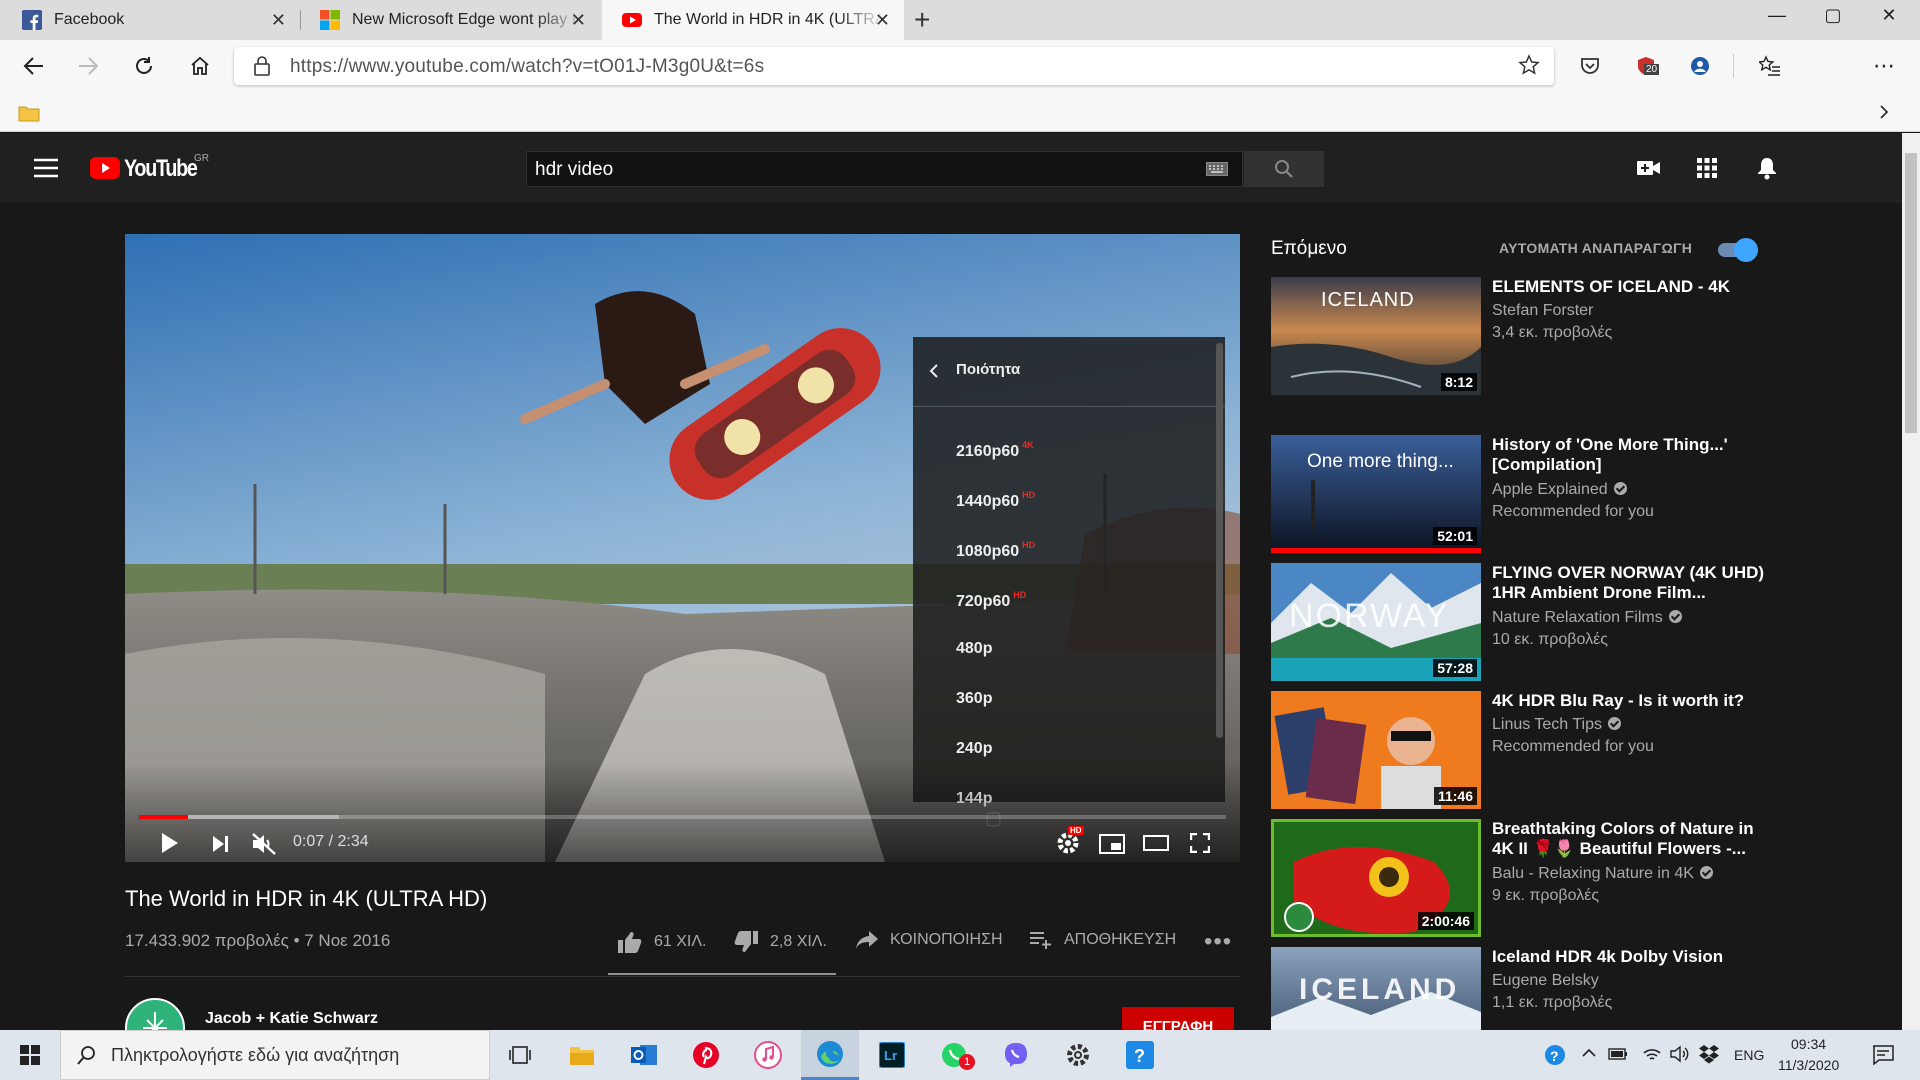 The image size is (1920, 1080). Describe the element at coordinates (1738, 250) in the screenshot. I see `autoplay-toggle` at that location.